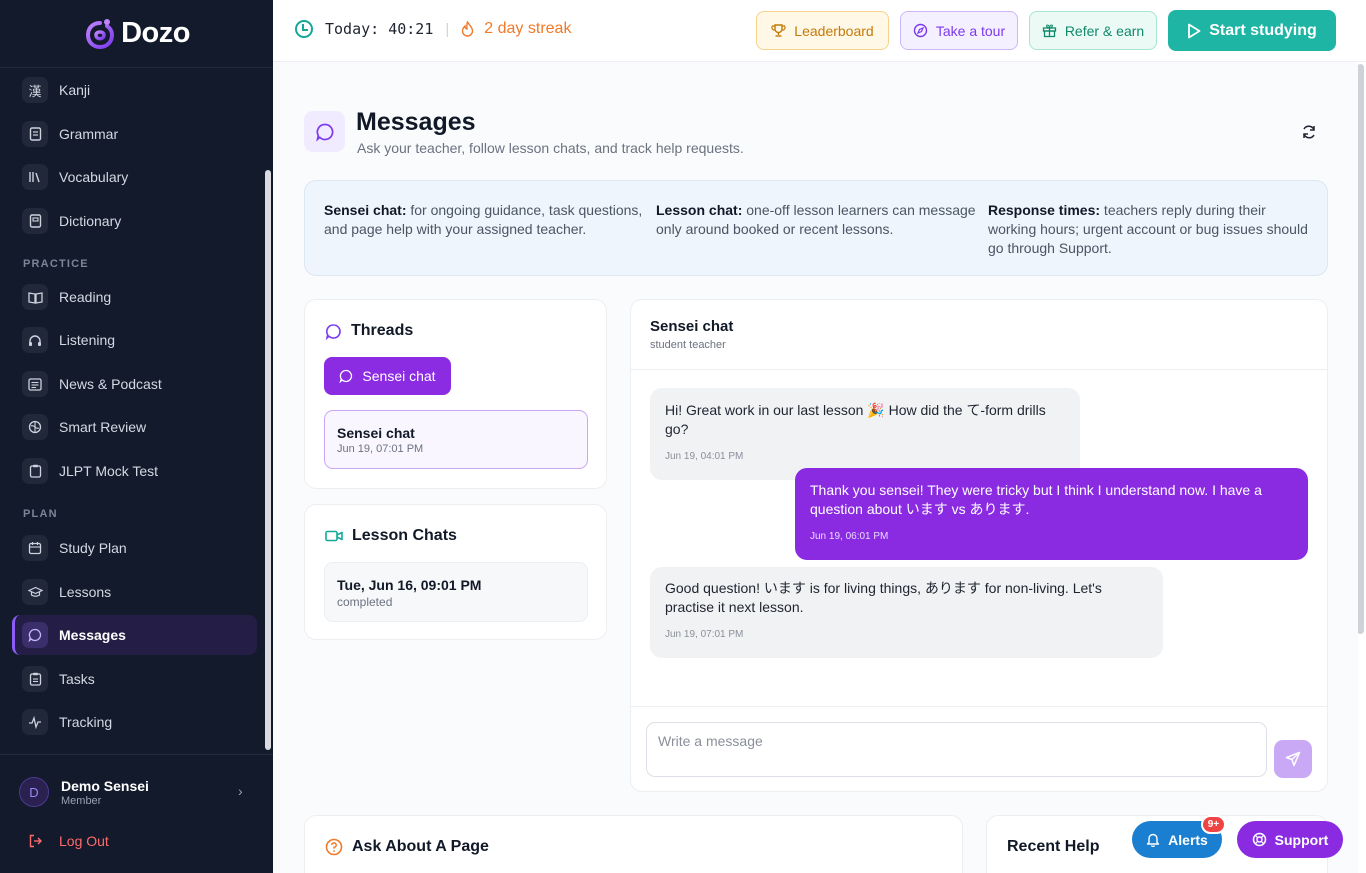  Describe the element at coordinates (75, 90) in the screenshot. I see `sidebar-item-label: Kanji` at that location.